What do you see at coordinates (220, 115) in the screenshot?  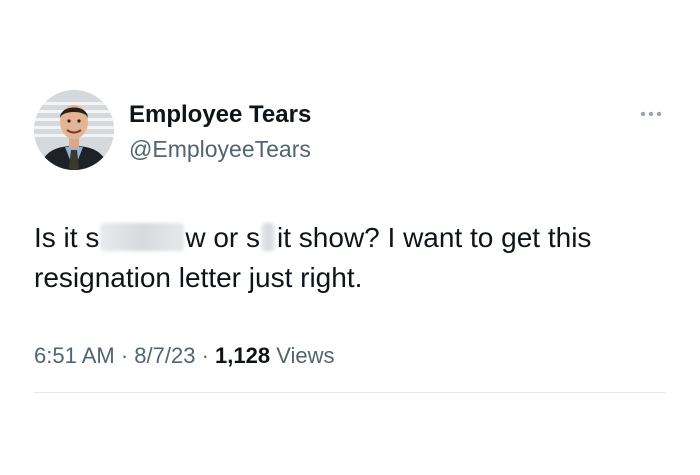 I see `author-display-name: Employee Tears` at bounding box center [220, 115].